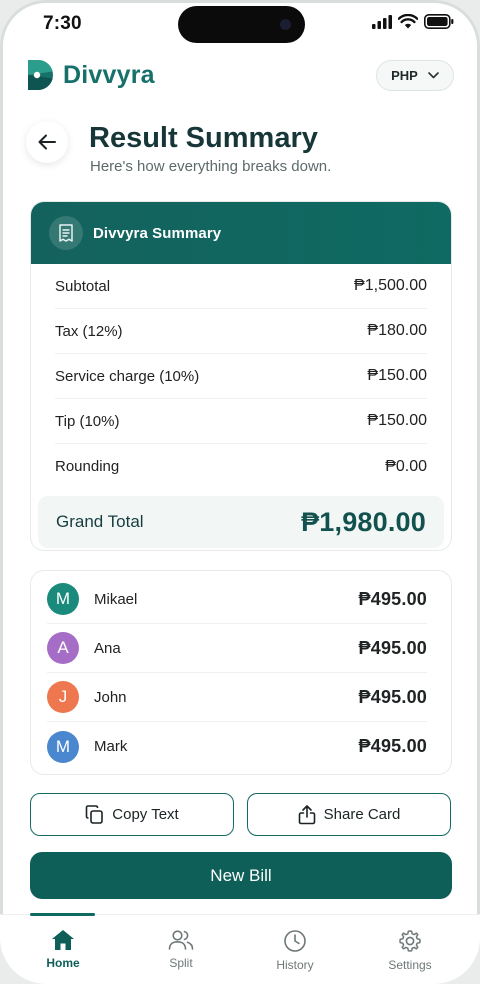 Image resolution: width=480 pixels, height=984 pixels. I want to click on bottom-tab-bar: Home Split History Settings, so click(240, 948).